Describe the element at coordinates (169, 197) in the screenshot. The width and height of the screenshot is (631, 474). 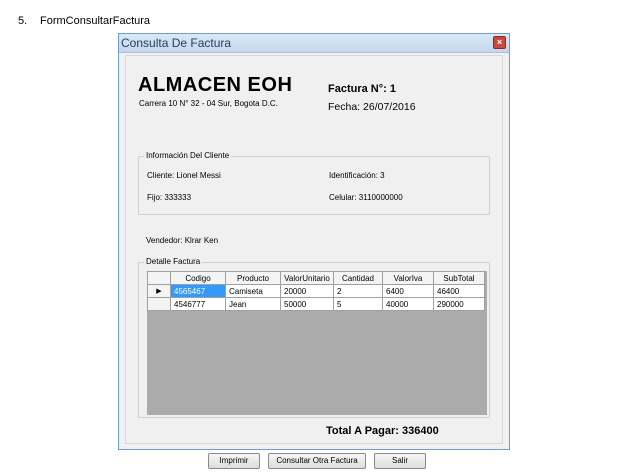
I see `client-phone: Fijo: 333333` at that location.